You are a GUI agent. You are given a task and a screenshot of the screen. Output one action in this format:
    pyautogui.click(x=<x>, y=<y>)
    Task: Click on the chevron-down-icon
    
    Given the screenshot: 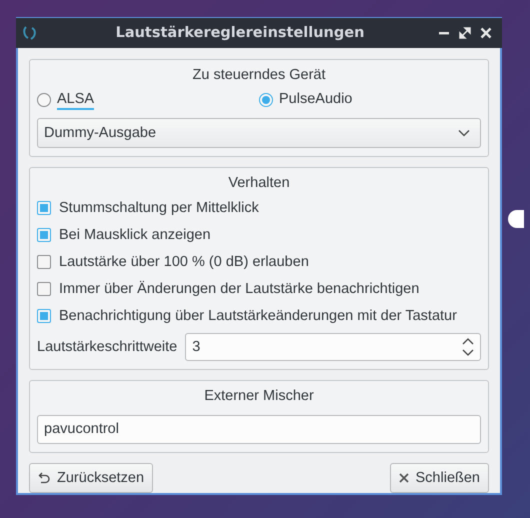 What is the action you would take?
    pyautogui.click(x=464, y=133)
    